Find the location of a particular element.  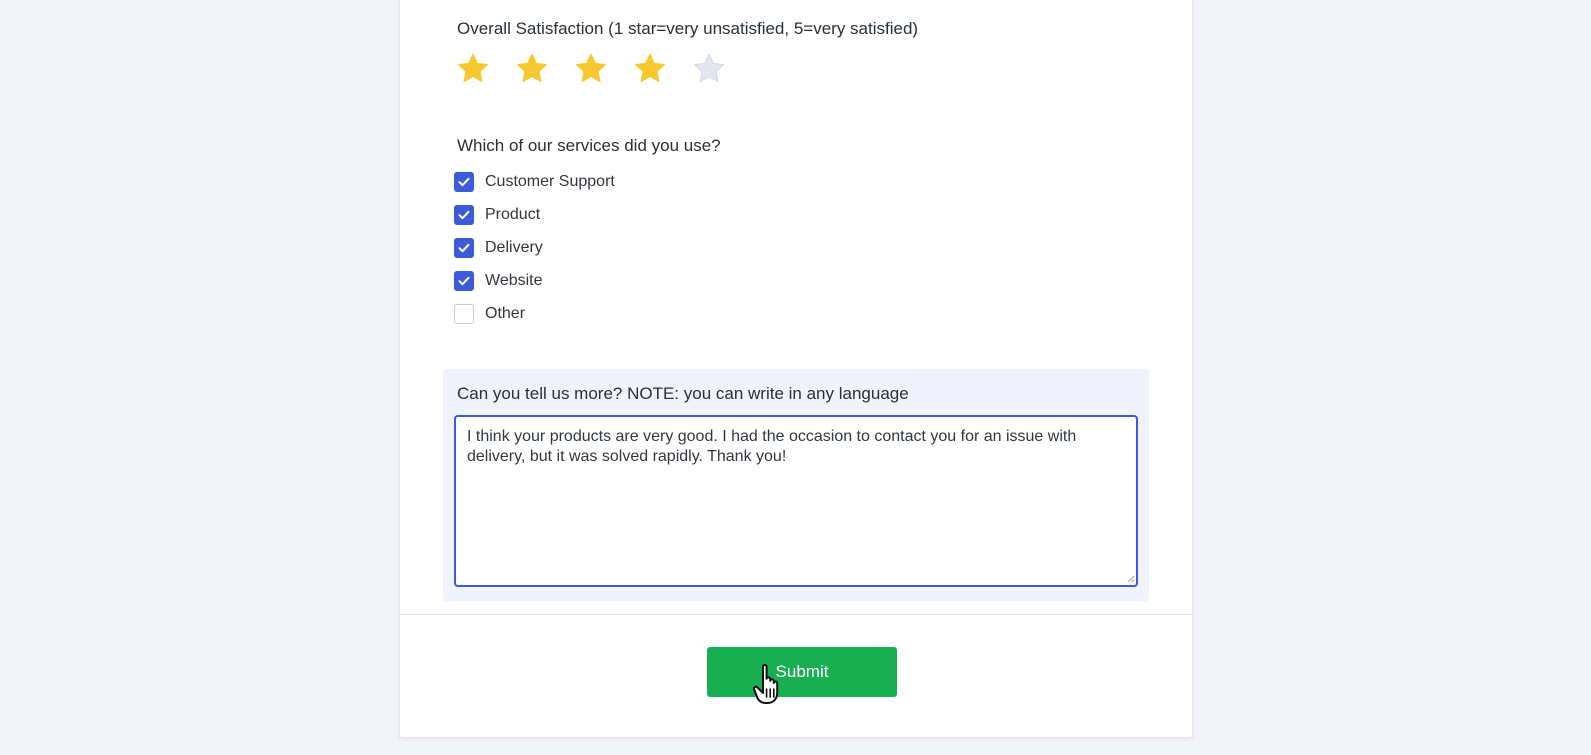

option-other: Other is located at coordinates (534, 314).